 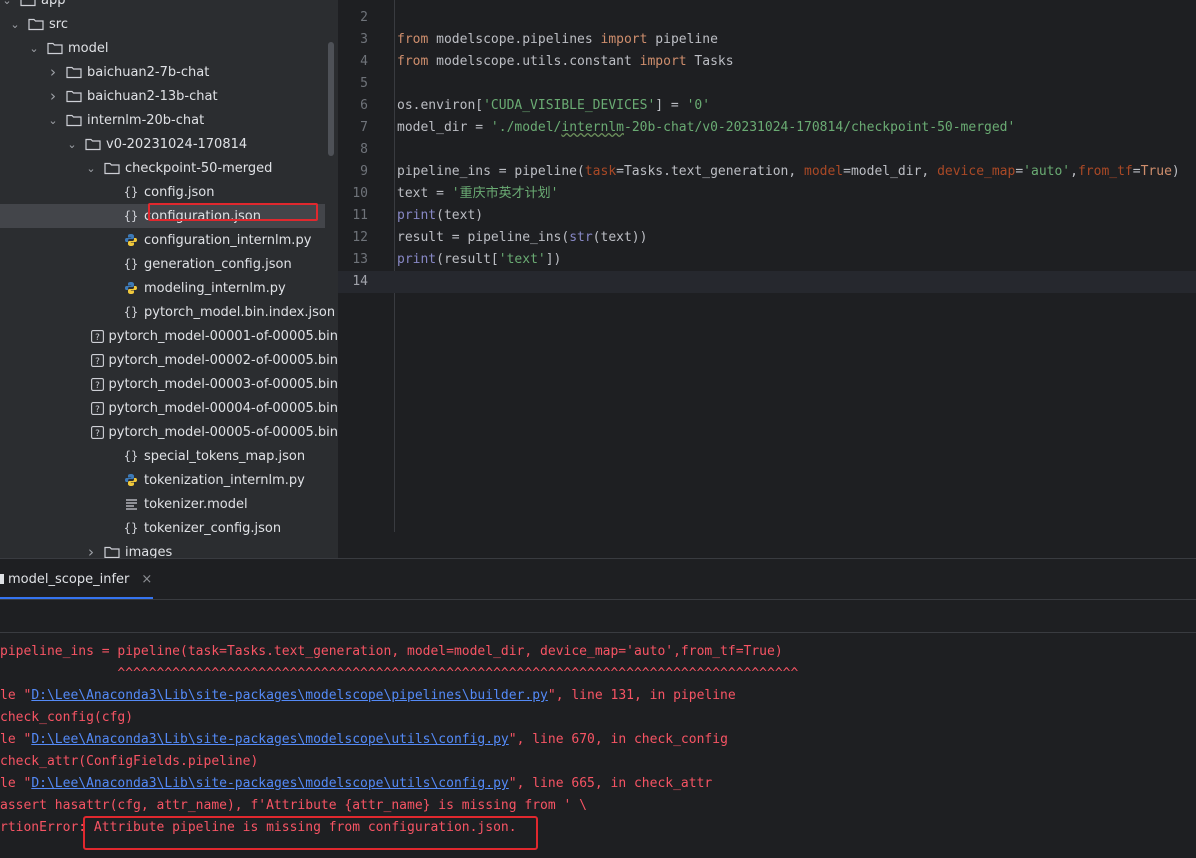 What do you see at coordinates (223, 336) in the screenshot?
I see `tree-item-label: pytorch_model-00001-of-00005.bin` at bounding box center [223, 336].